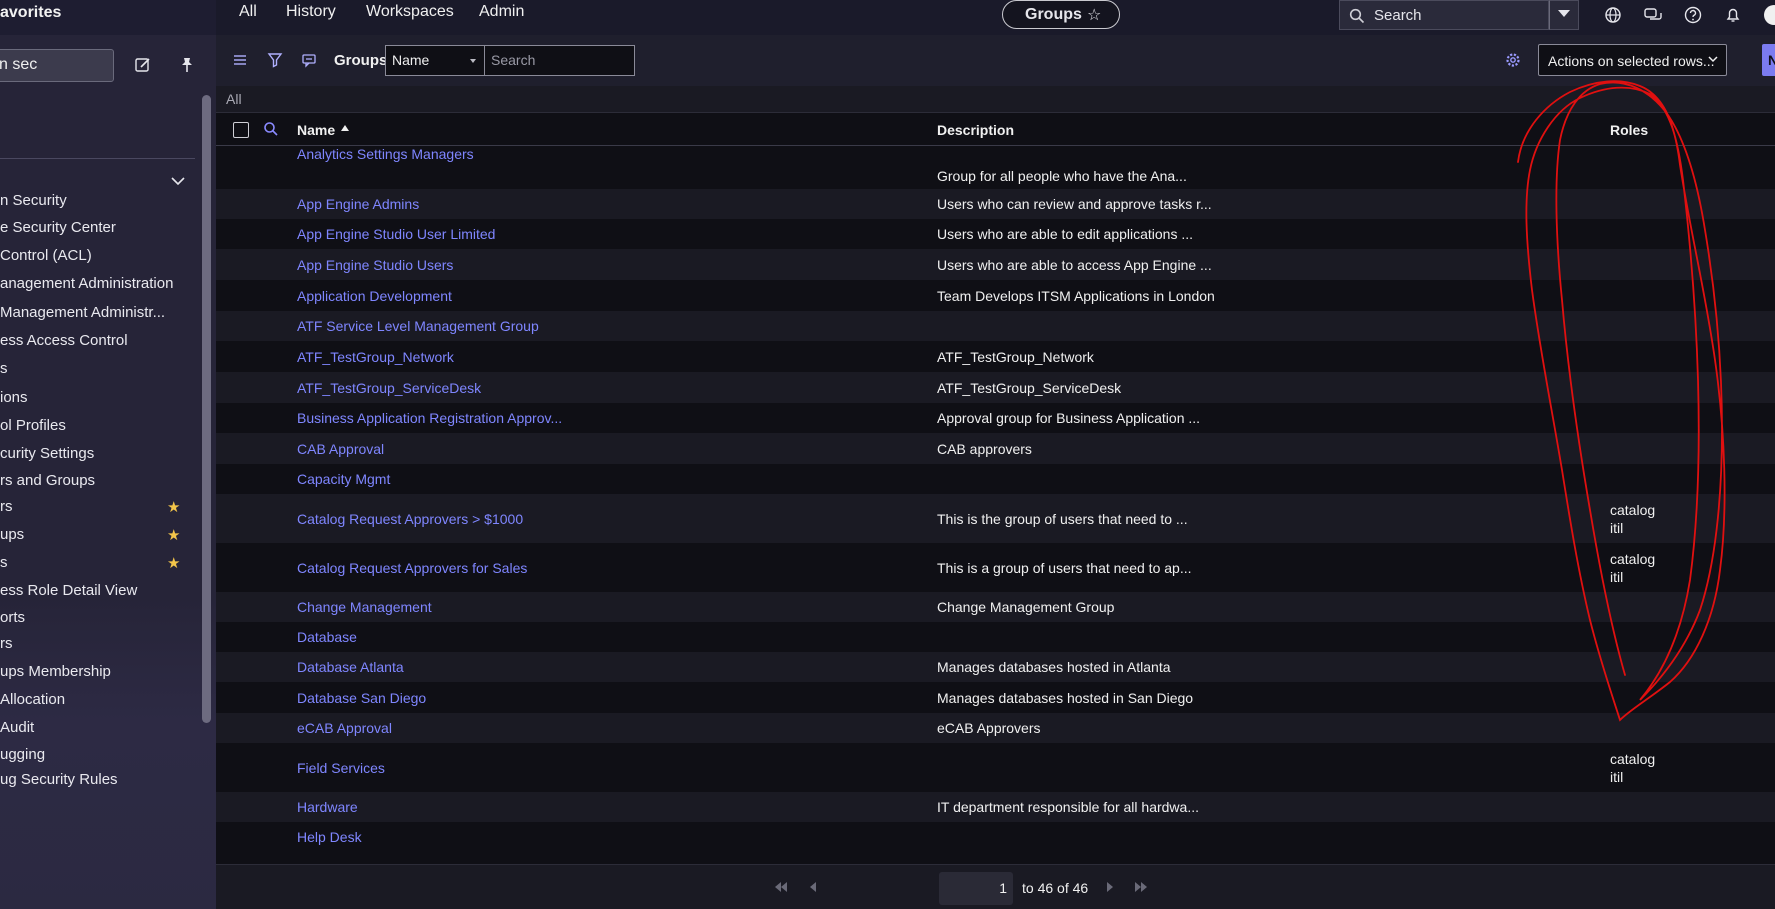  Describe the element at coordinates (178, 181) in the screenshot. I see `chevron-down-icon` at that location.